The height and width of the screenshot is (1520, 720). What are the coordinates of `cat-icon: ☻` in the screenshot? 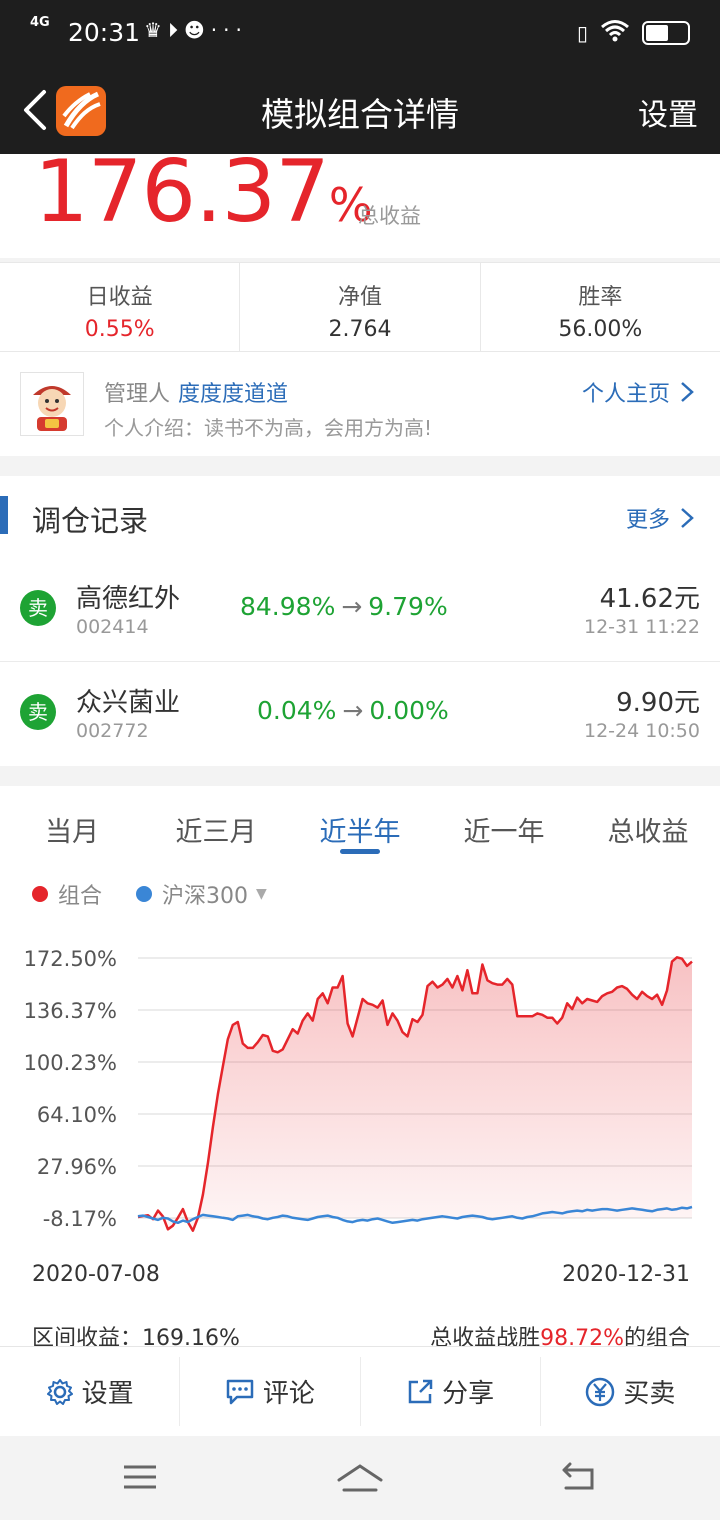 It's located at (197, 30).